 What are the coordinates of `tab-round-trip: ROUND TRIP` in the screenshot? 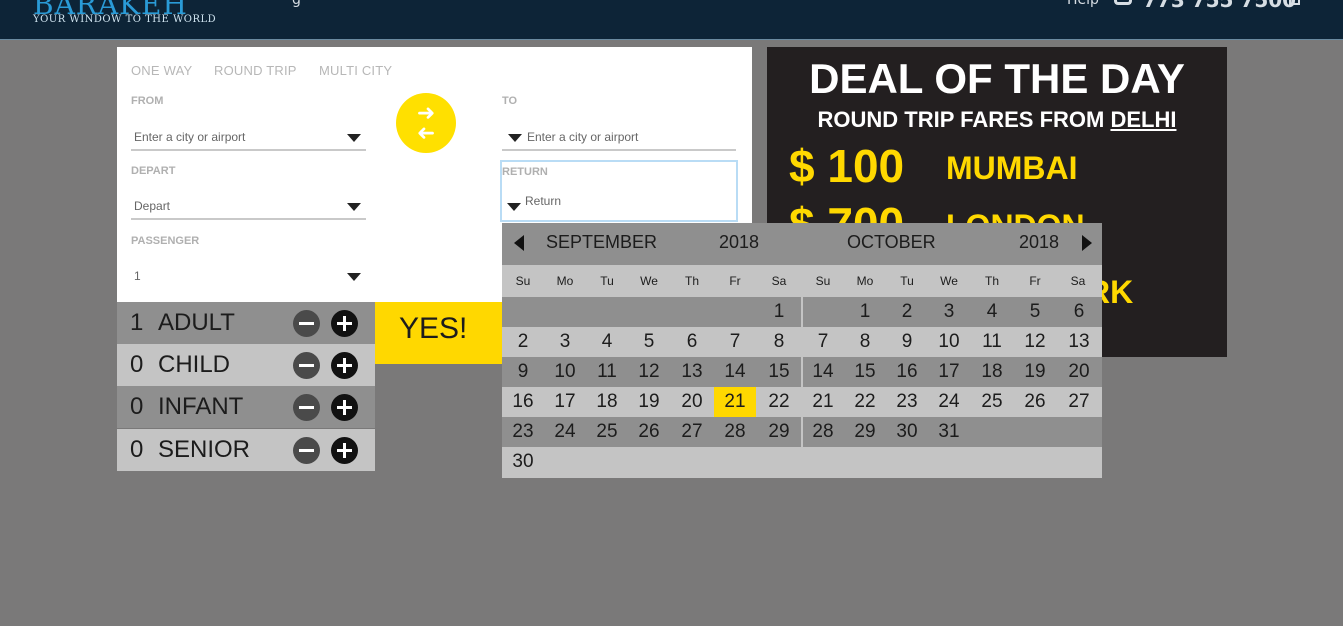 It's located at (255, 70).